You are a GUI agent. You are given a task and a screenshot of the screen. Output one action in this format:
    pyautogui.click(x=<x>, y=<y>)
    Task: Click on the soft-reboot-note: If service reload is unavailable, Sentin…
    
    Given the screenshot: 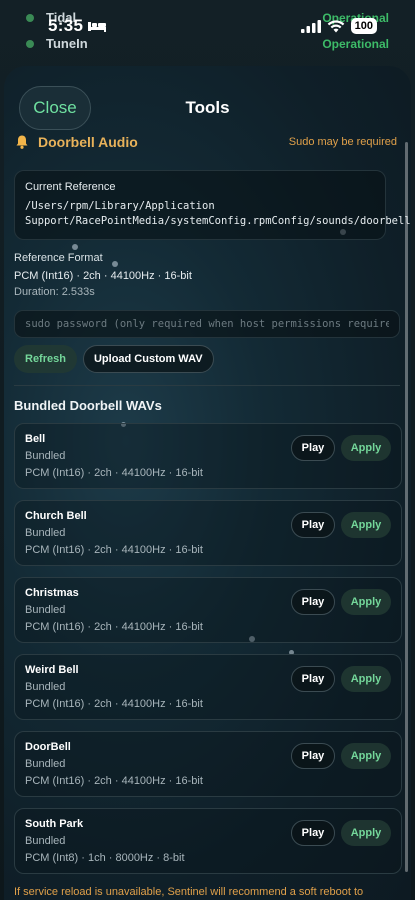 What is the action you would take?
    pyautogui.click(x=189, y=892)
    